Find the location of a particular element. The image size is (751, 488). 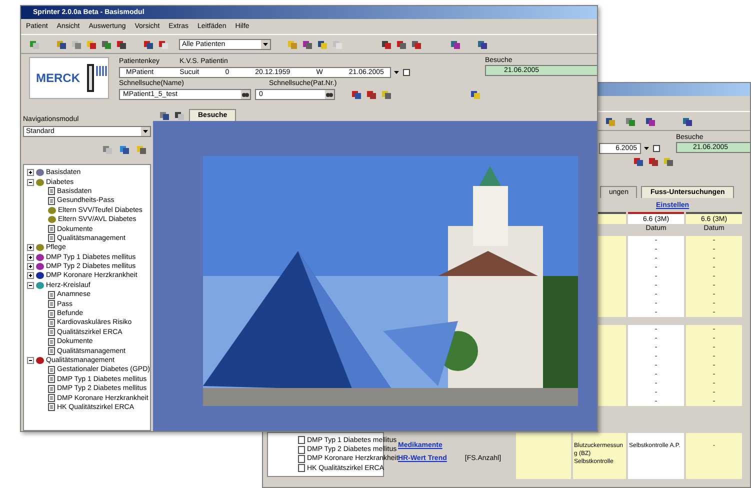

logo-text: MERCK is located at coordinates (58, 78).